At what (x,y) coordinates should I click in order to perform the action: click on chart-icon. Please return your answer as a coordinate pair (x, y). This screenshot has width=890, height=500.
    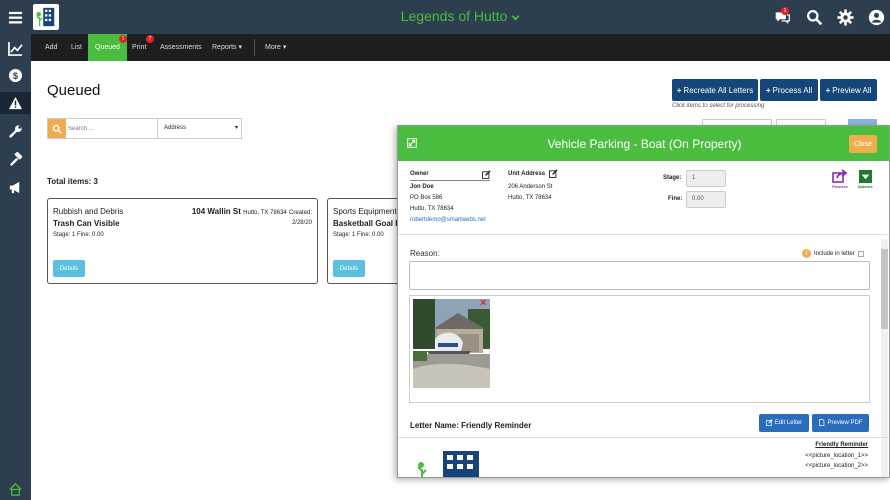
    Looking at the image, I should click on (15, 48).